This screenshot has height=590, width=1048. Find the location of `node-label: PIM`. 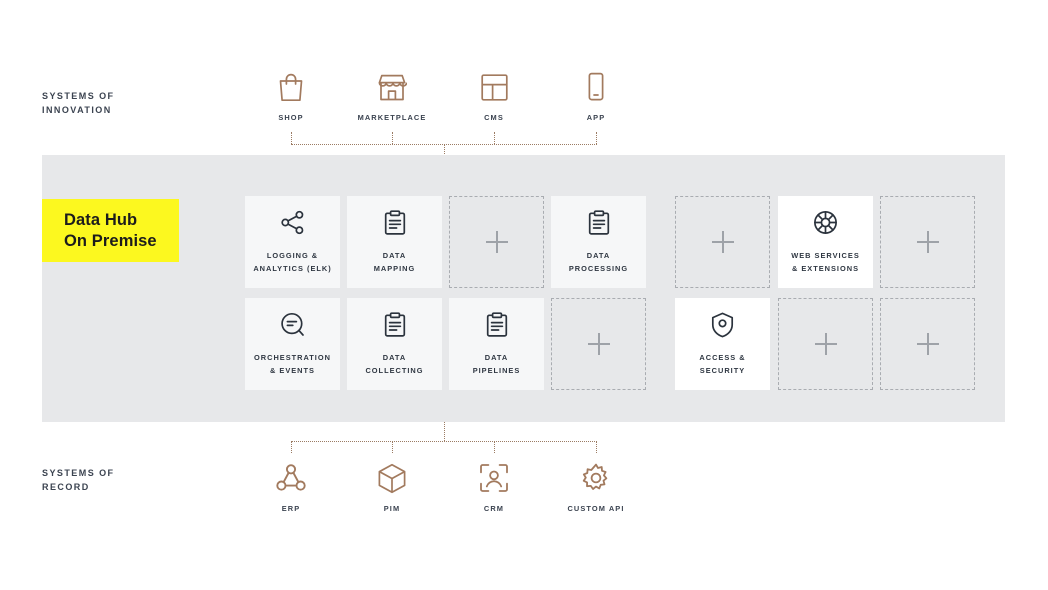

node-label: PIM is located at coordinates (392, 508).